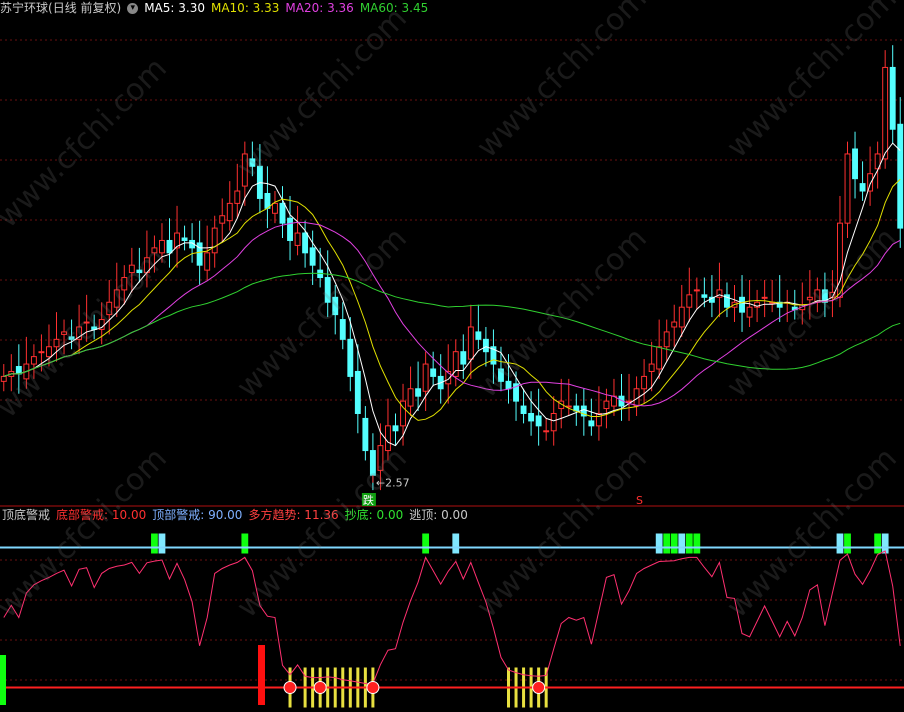 Image resolution: width=904 pixels, height=712 pixels. I want to click on stock-title: 苏宁环球, so click(24, 8).